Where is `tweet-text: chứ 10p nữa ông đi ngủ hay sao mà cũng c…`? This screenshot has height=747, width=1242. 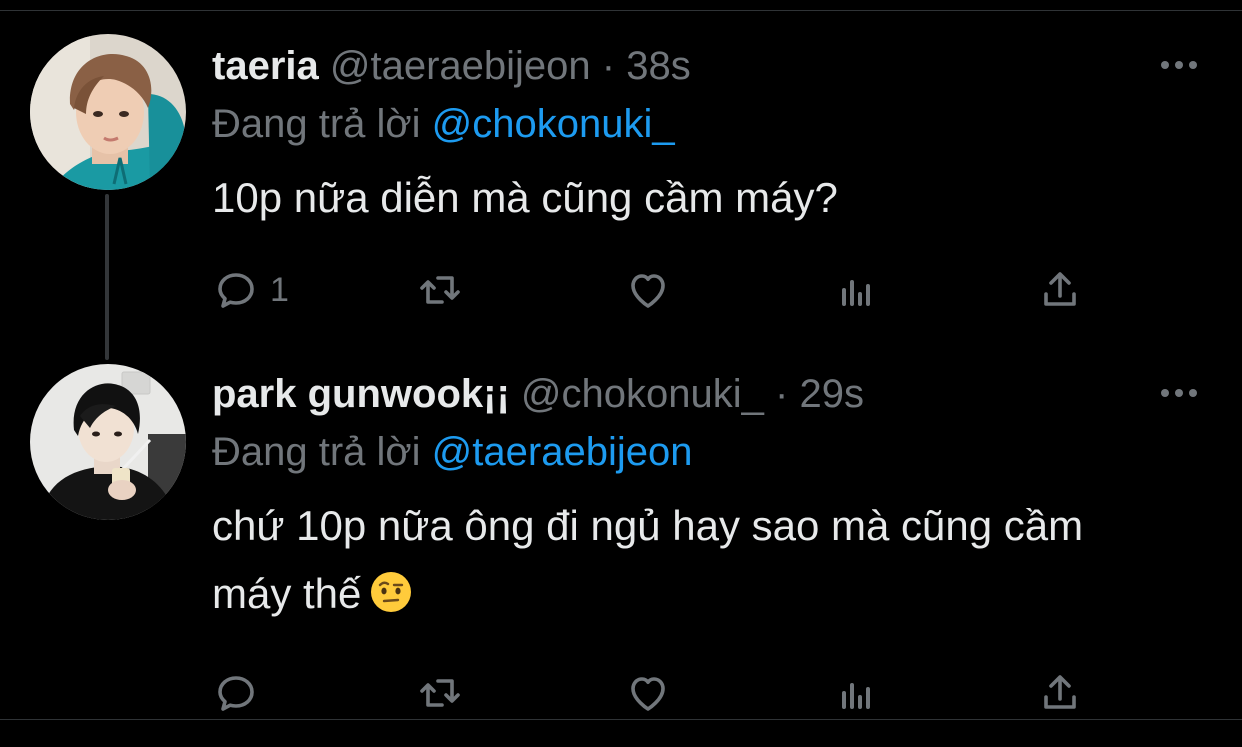 tweet-text: chứ 10p nữa ông đi ngủ hay sao mà cũng c… is located at coordinates (692, 563).